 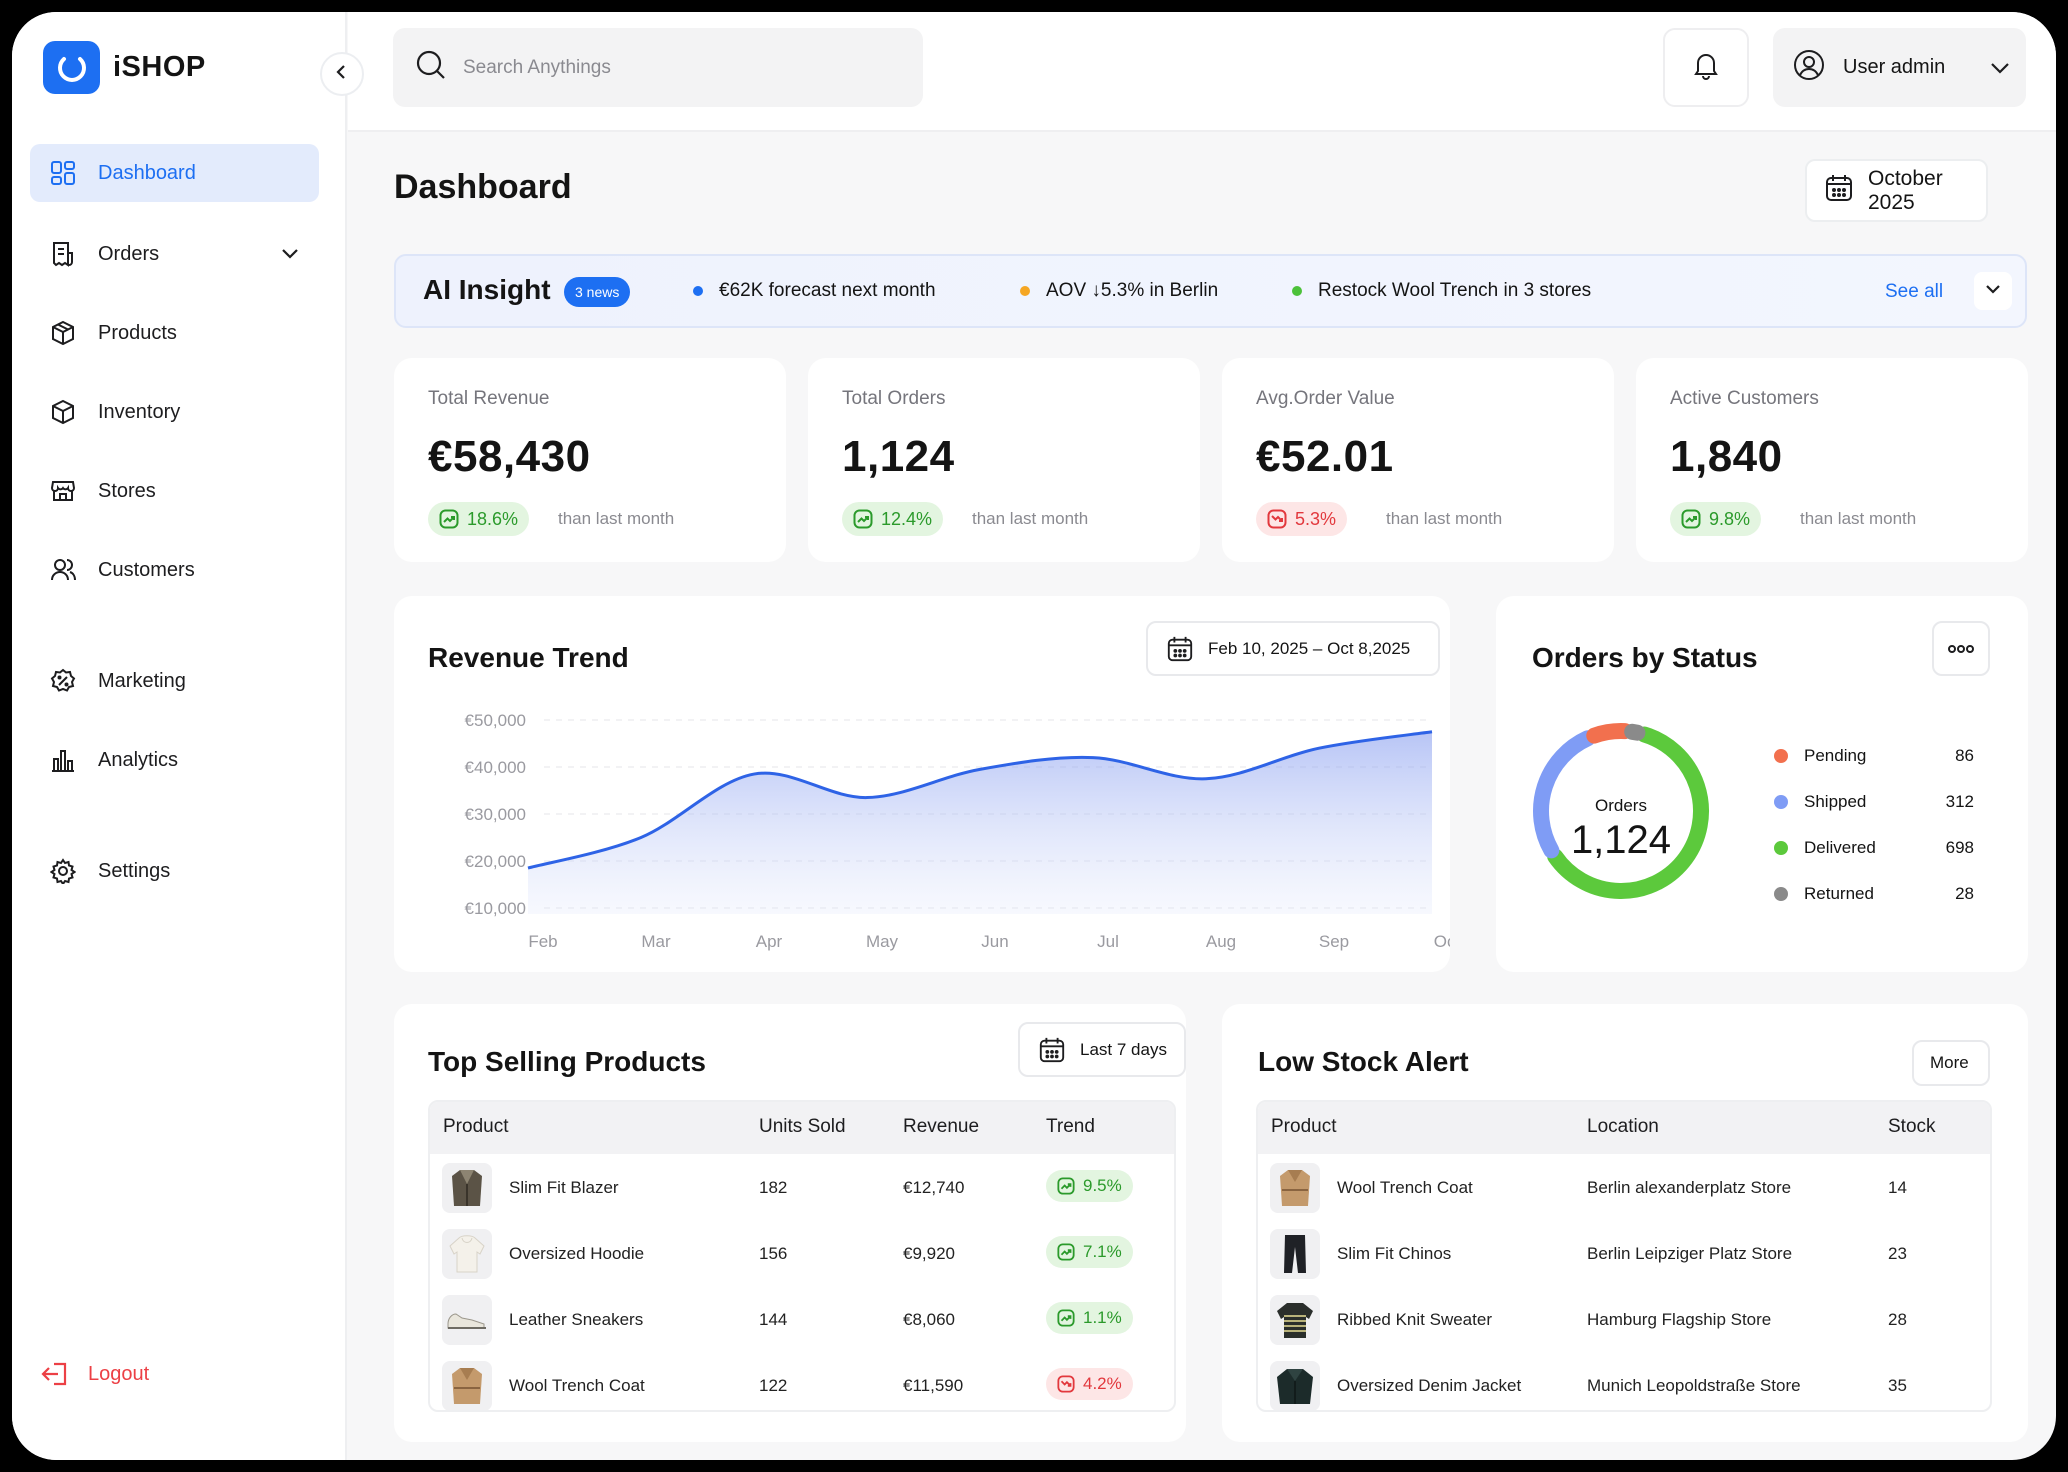 I want to click on card-title: Top Selling Products, so click(x=567, y=1061).